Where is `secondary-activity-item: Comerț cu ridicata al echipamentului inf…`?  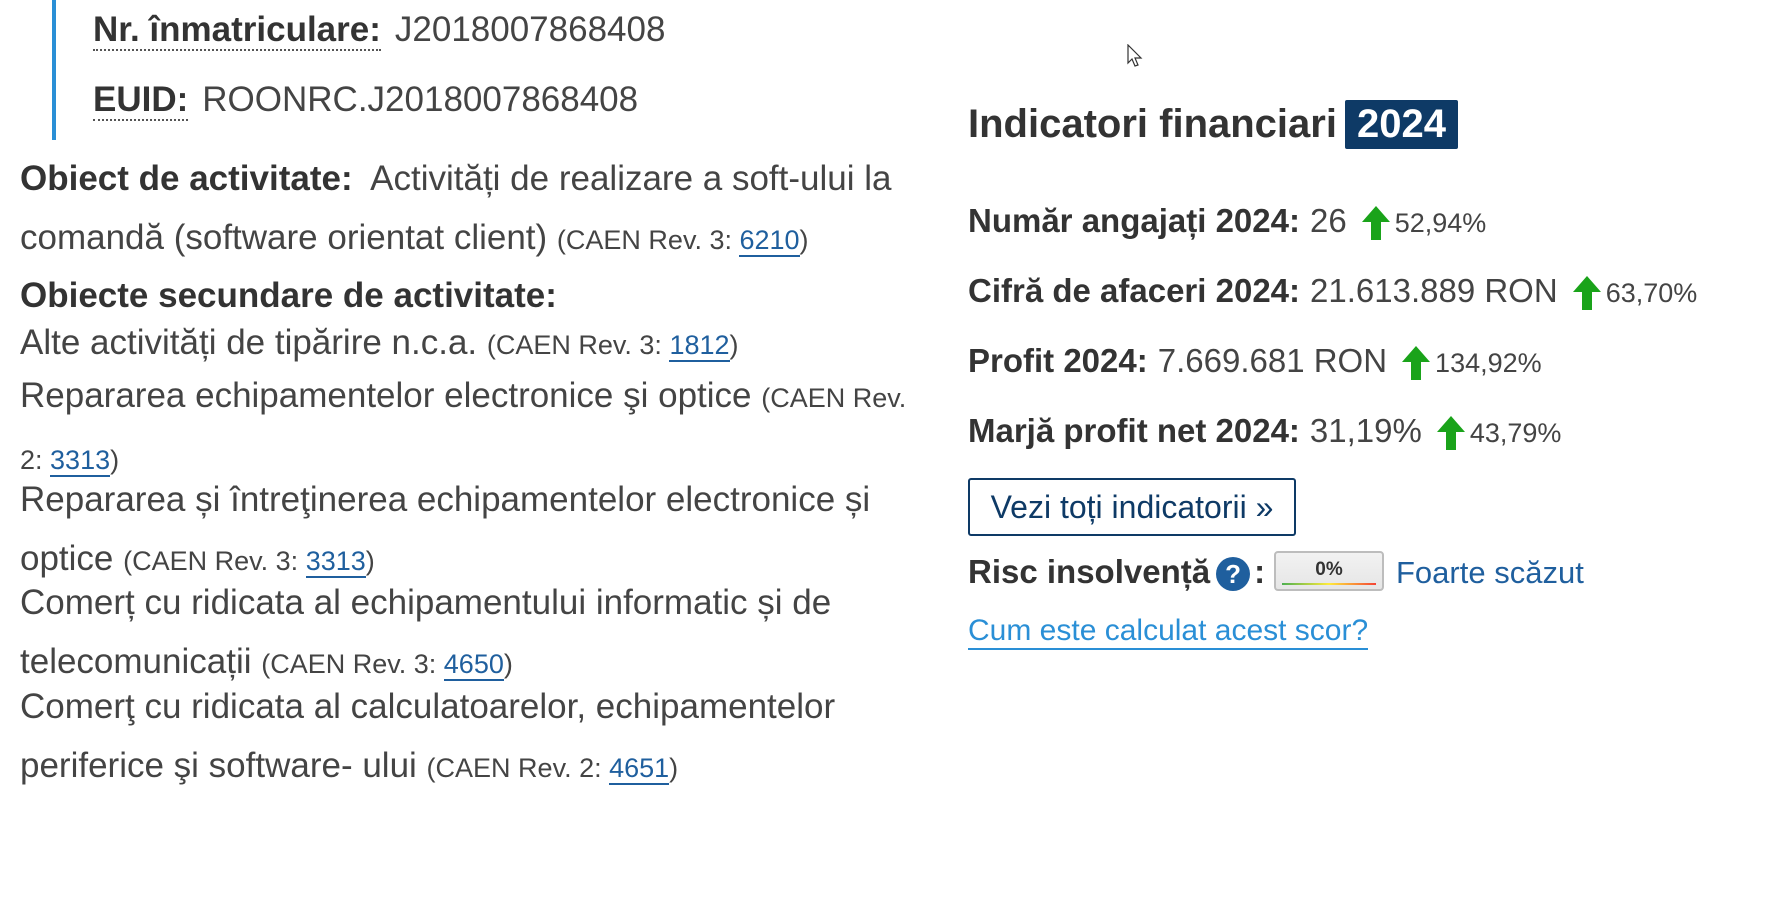 secondary-activity-item: Comerț cu ridicata al echipamentului inf… is located at coordinates (465, 633).